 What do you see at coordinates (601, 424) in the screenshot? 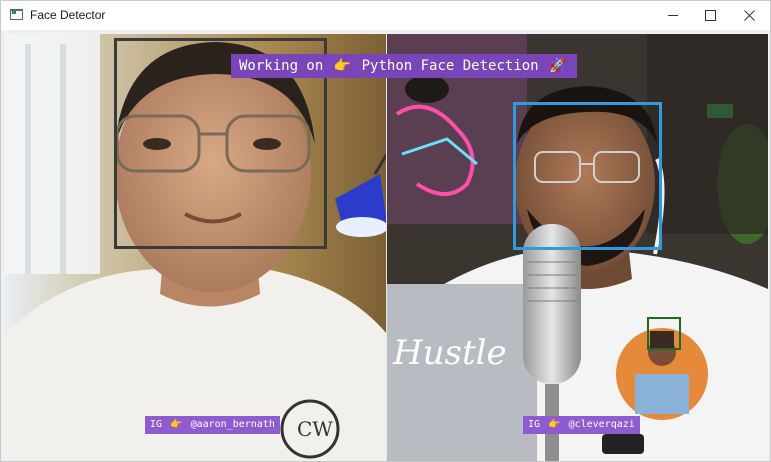
I see `right-tag-handle: @cleverqazi` at bounding box center [601, 424].